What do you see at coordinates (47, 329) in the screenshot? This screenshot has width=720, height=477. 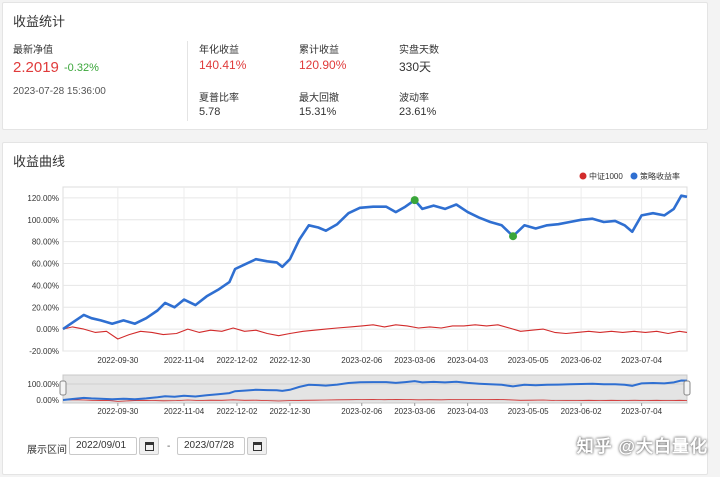 I see `y-tick-label: 0.00%` at bounding box center [47, 329].